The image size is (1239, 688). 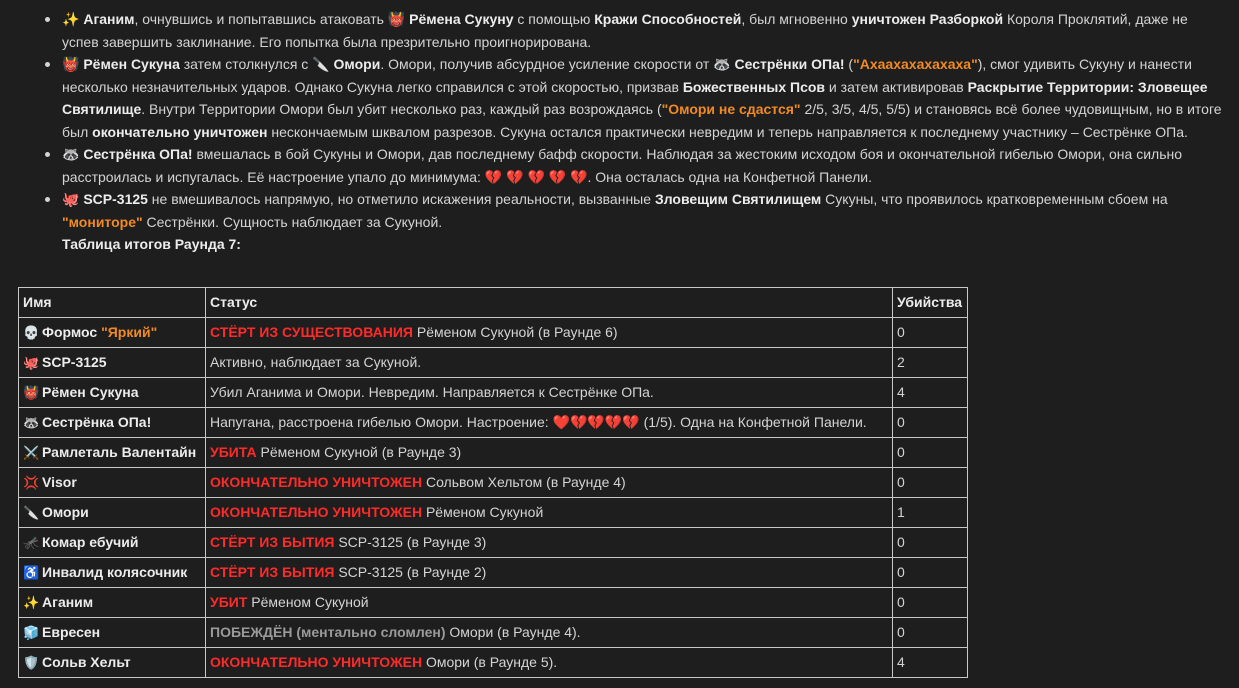 What do you see at coordinates (31, 482) in the screenshot?
I see `anger-symbol-icon: 💢` at bounding box center [31, 482].